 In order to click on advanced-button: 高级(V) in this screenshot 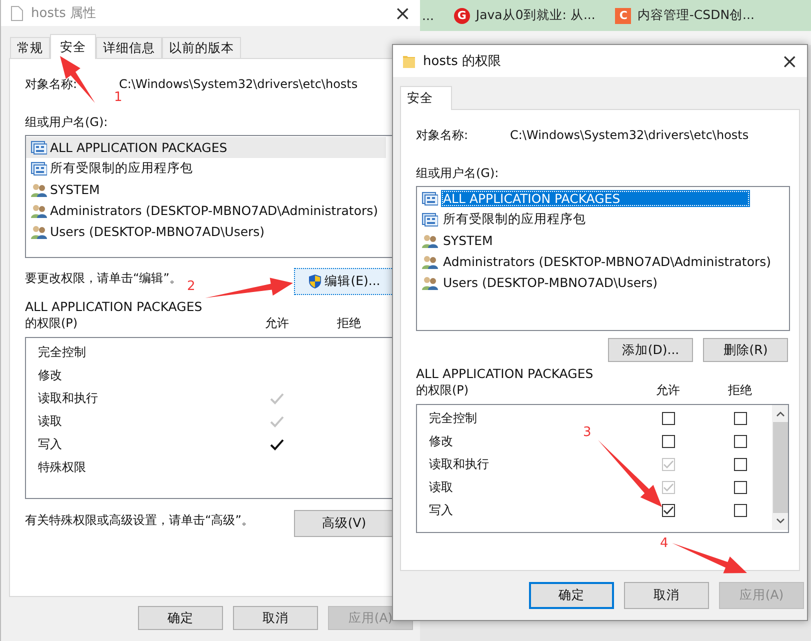, I will do `click(344, 523)`.